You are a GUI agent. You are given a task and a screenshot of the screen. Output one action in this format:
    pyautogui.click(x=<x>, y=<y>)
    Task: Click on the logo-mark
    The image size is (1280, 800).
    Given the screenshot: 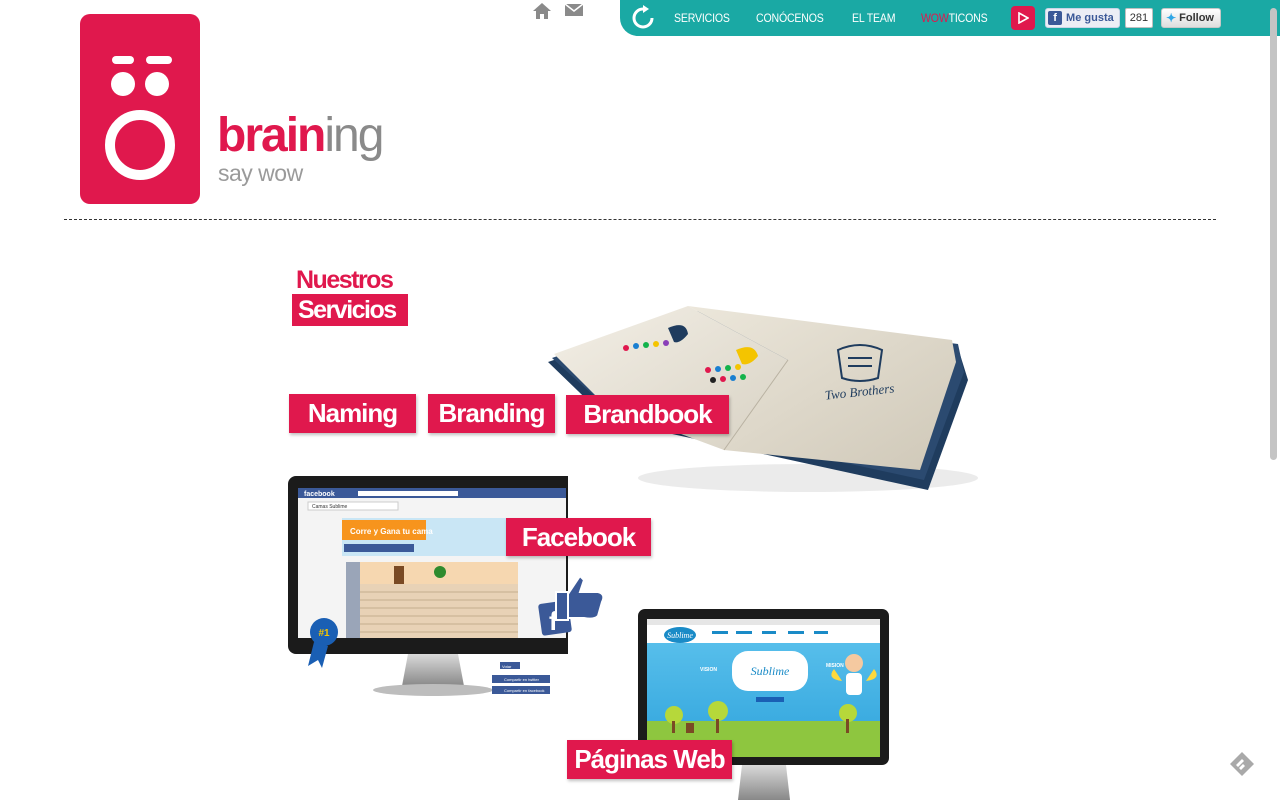 What is the action you would take?
    pyautogui.click(x=140, y=109)
    